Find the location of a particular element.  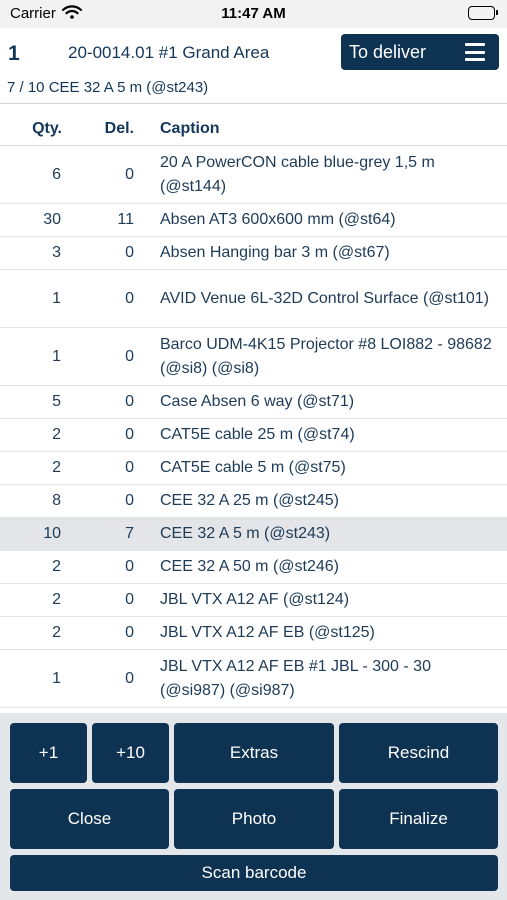

table-header: Qty. Del. Caption is located at coordinates (253, 129).